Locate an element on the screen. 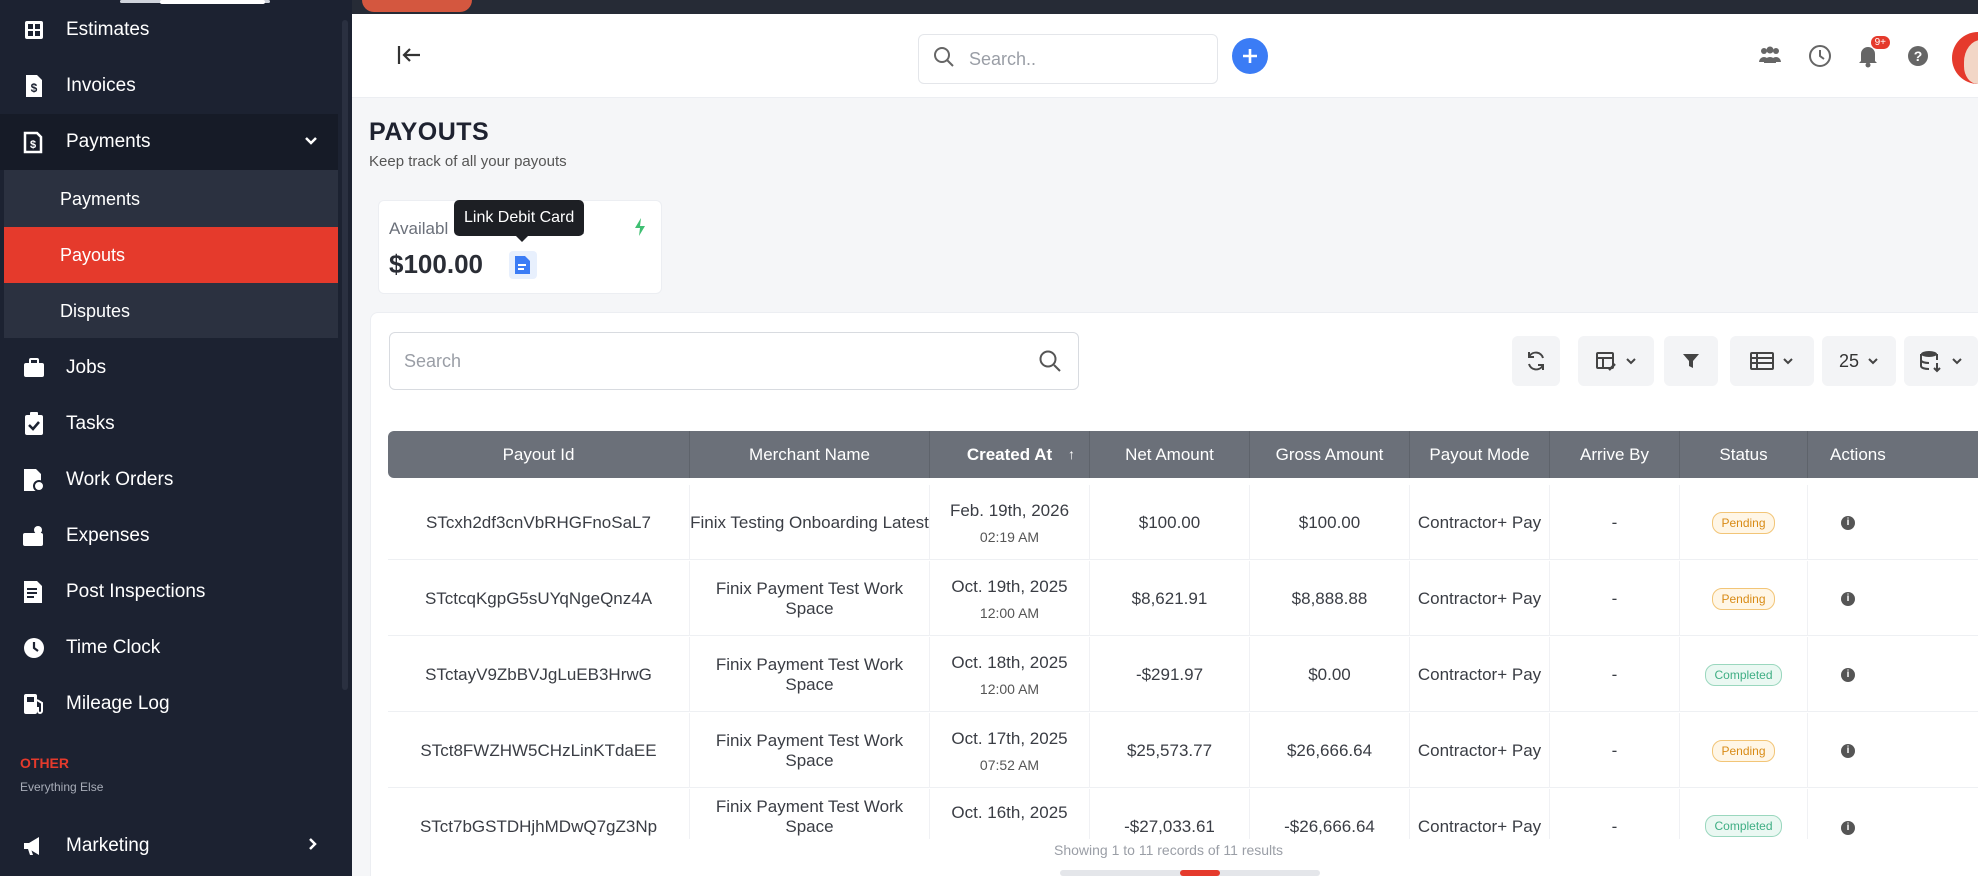 This screenshot has width=1978, height=876. instant-payout-bolt-icon is located at coordinates (640, 229).